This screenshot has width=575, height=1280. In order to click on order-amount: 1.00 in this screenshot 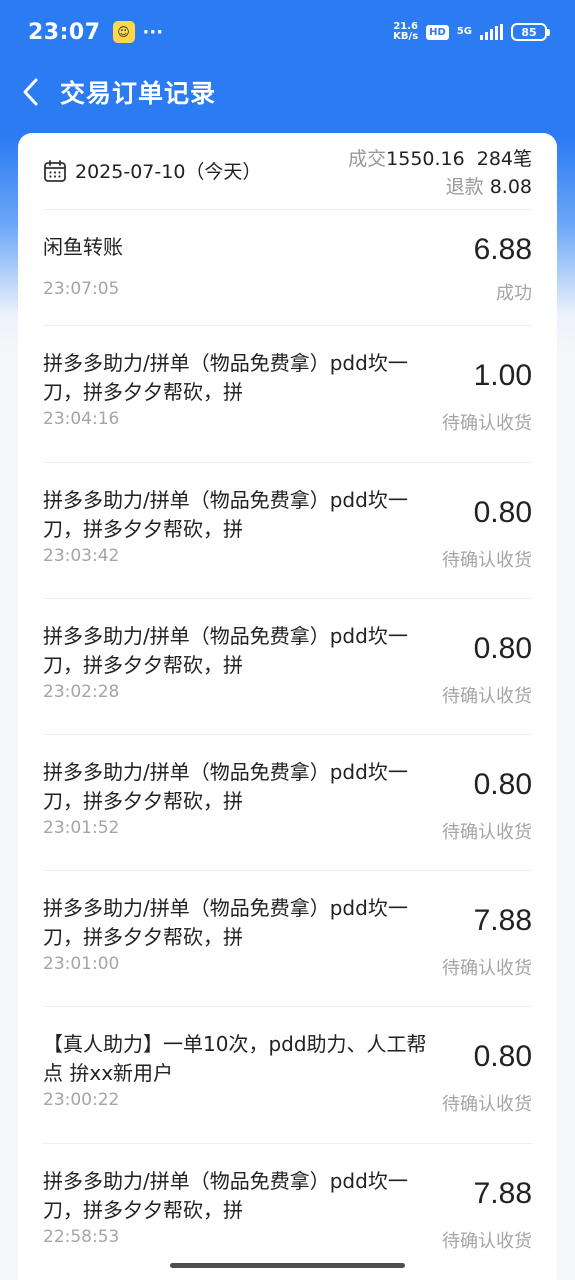, I will do `click(502, 375)`.